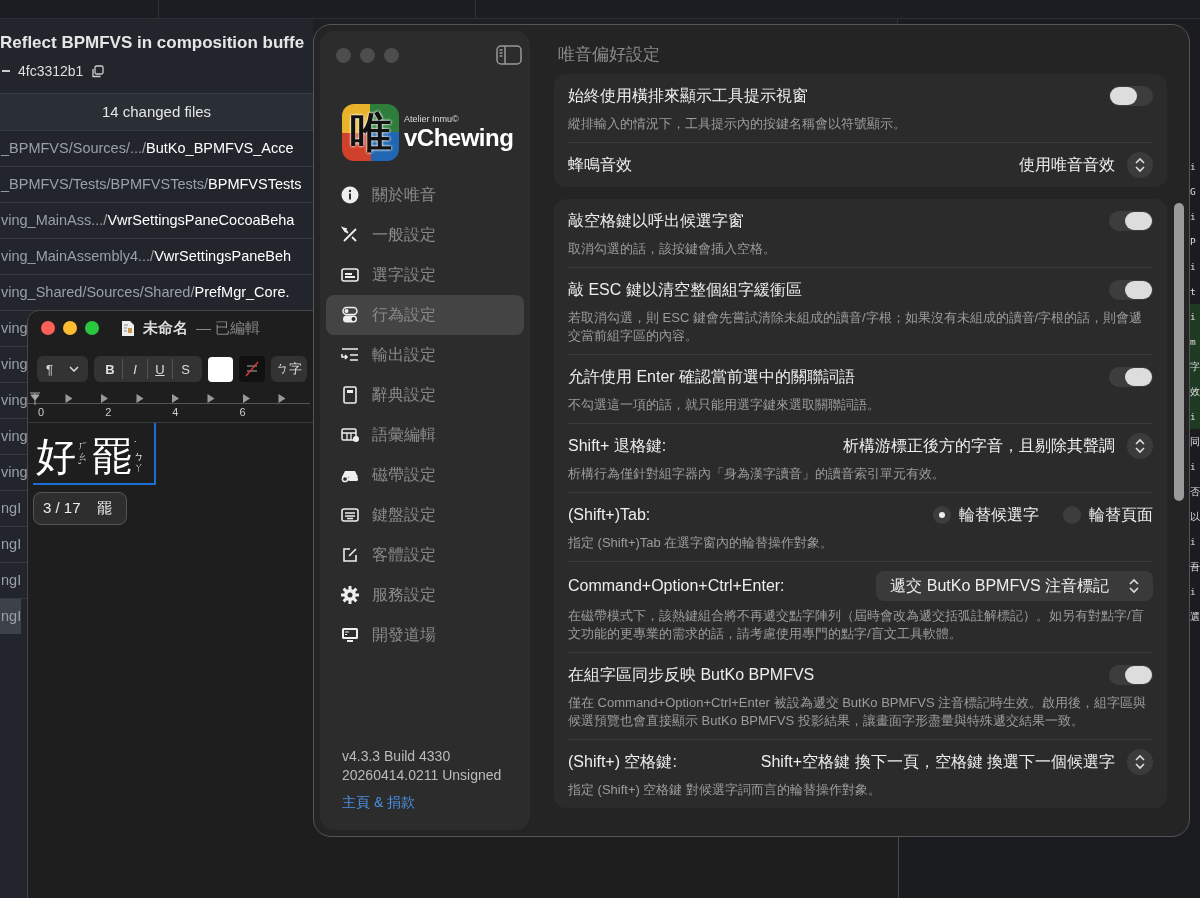 The width and height of the screenshot is (1200, 898). I want to click on code-line: 同, so click(1195, 442).